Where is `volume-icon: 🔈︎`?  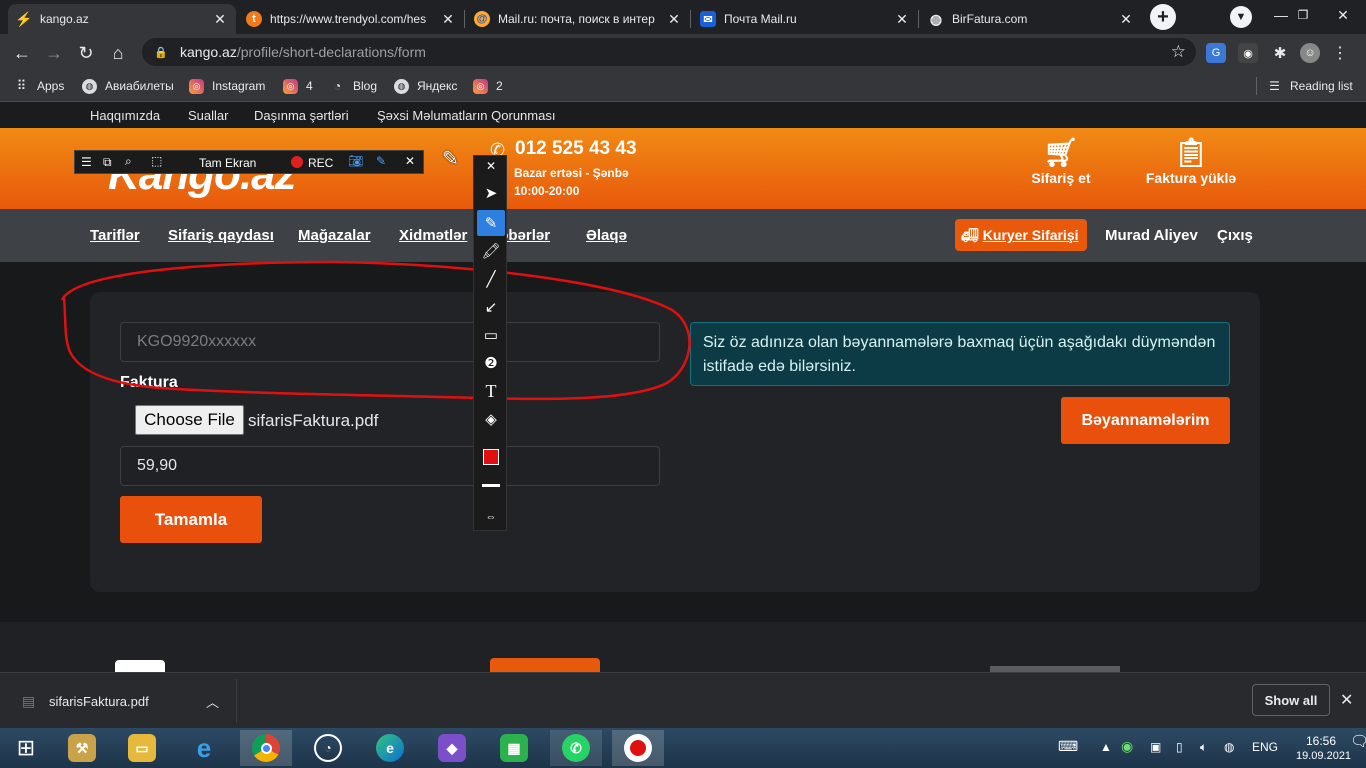
volume-icon: 🔈︎ is located at coordinates (1203, 747).